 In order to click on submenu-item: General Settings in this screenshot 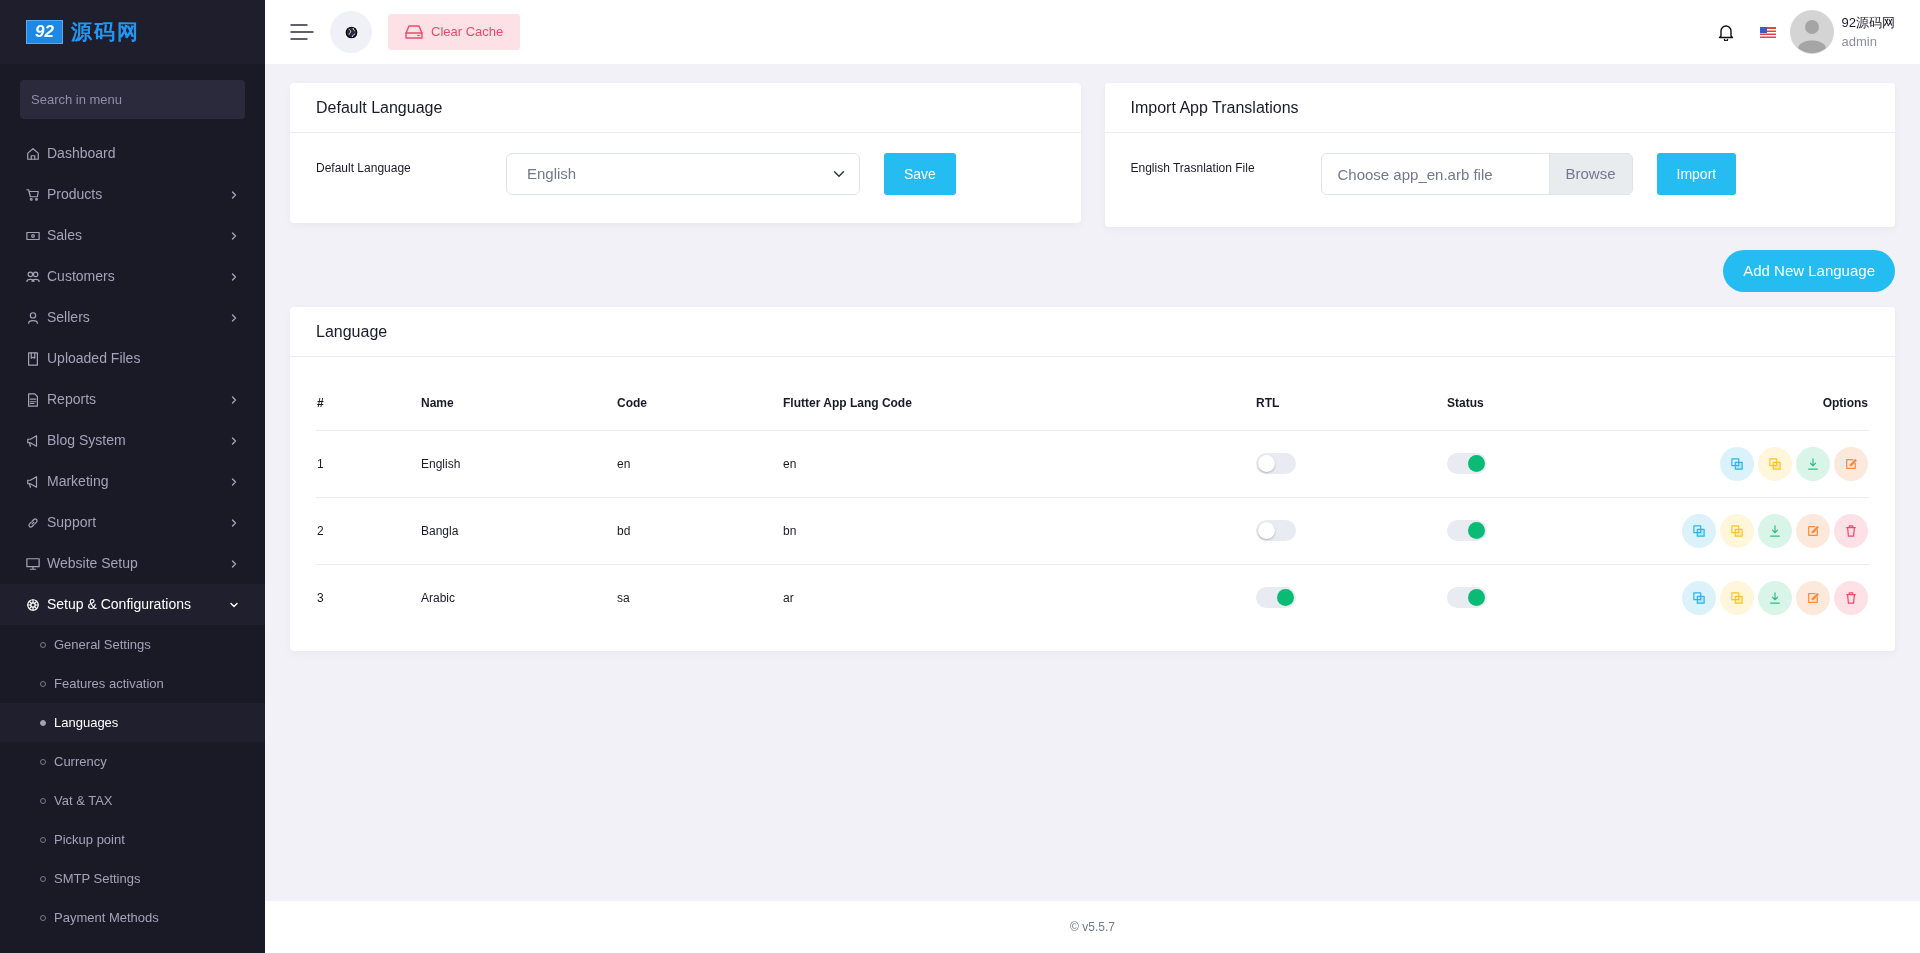, I will do `click(132, 644)`.